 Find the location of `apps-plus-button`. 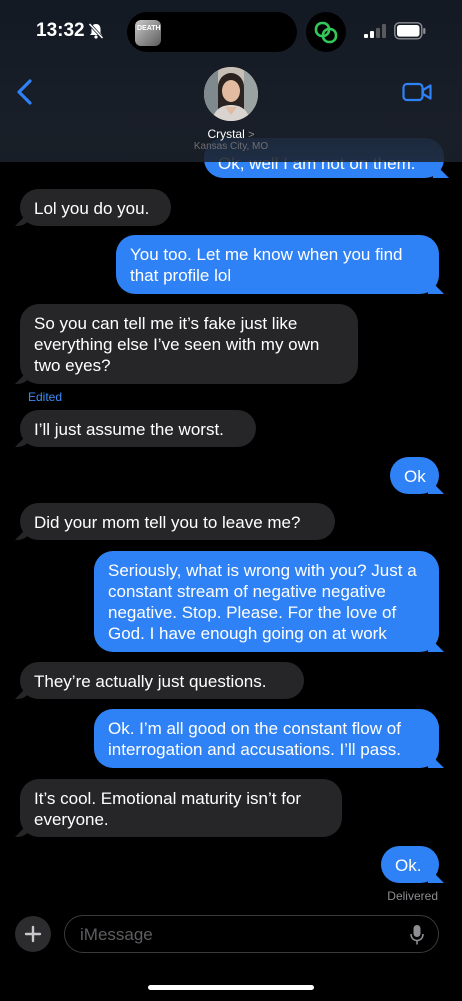

apps-plus-button is located at coordinates (33, 934).